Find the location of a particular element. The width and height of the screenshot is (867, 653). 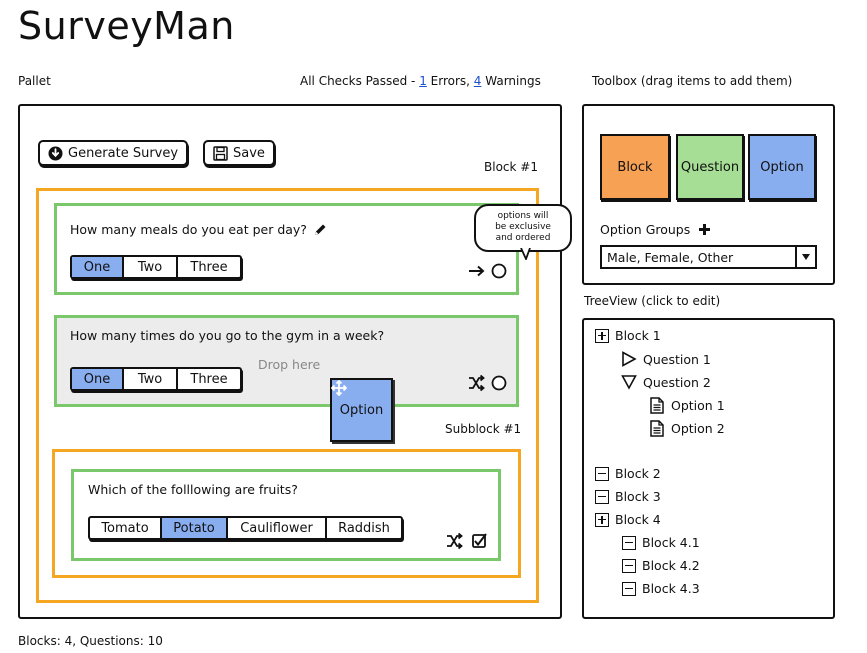

tooltip-bubble: options will be exclusive and ordered is located at coordinates (523, 228).